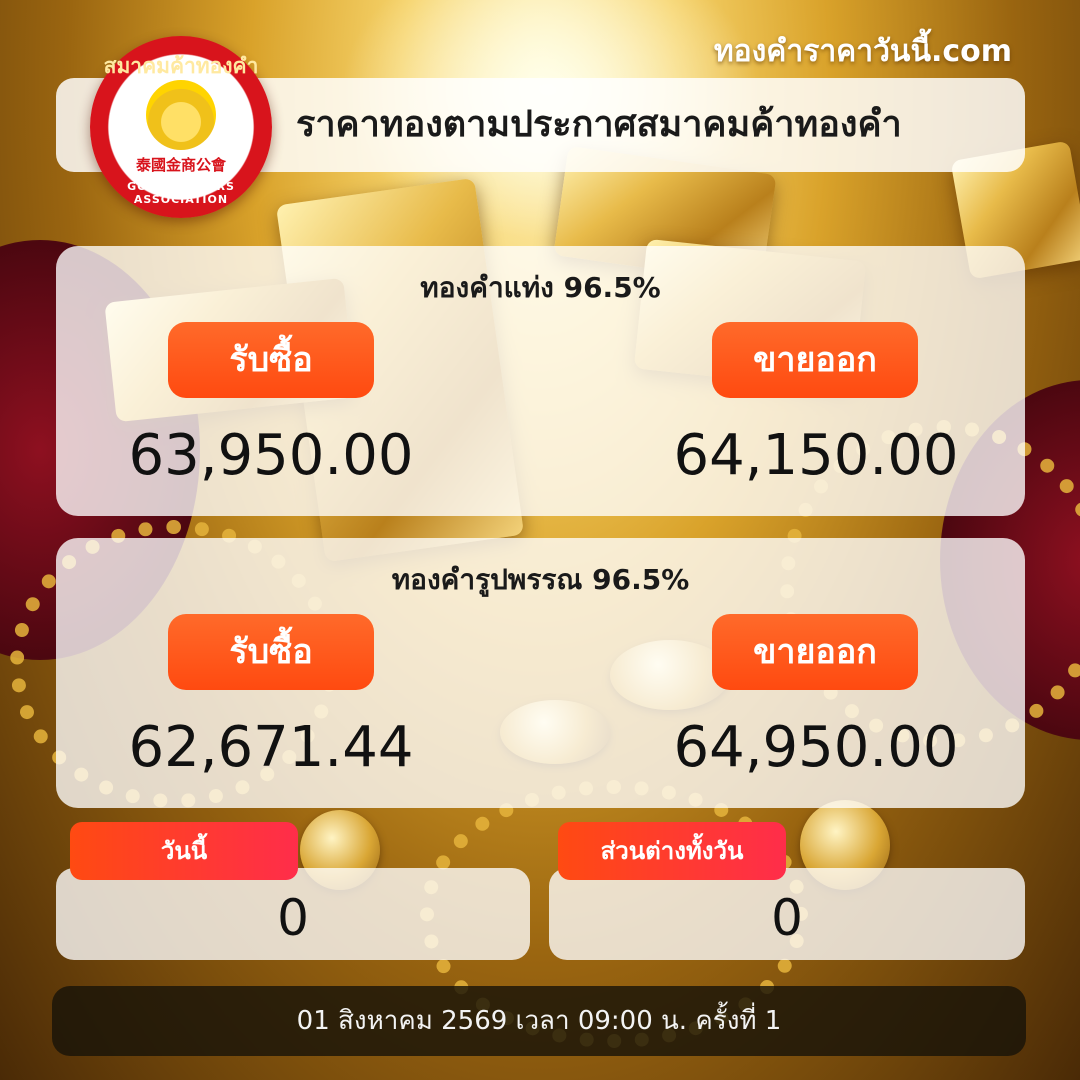  I want to click on logo-thai-text: สมาคมค้าทองคำ, so click(181, 66).